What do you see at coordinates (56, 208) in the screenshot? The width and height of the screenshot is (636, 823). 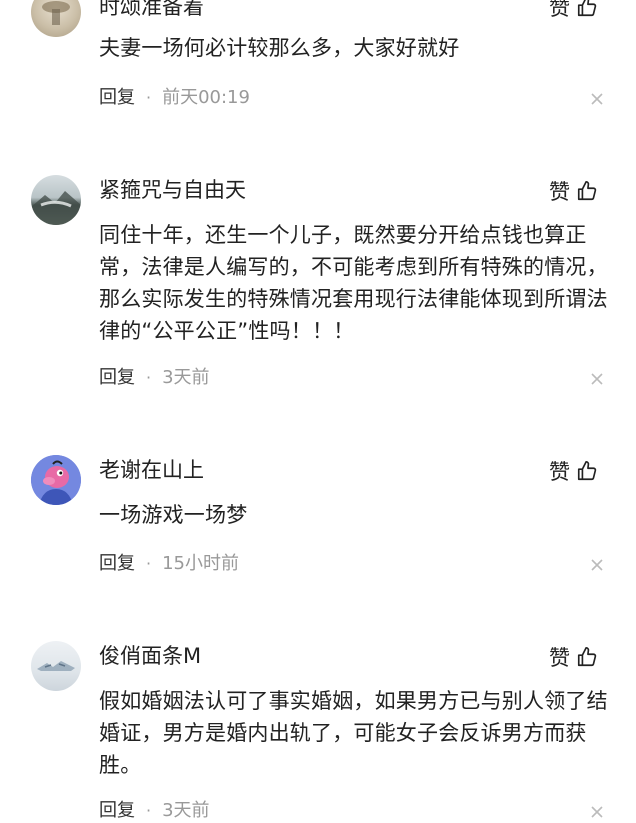 I see `mountain-landscape-icon` at bounding box center [56, 208].